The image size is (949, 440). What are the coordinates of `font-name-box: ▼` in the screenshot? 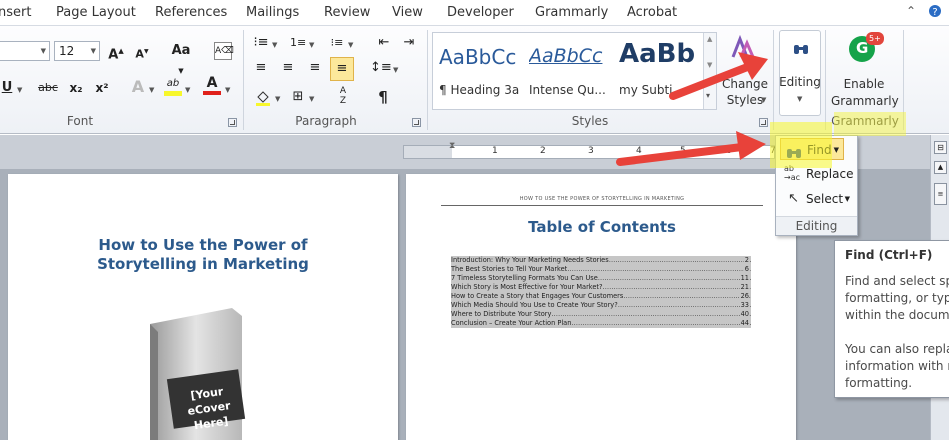 It's located at (25, 51).